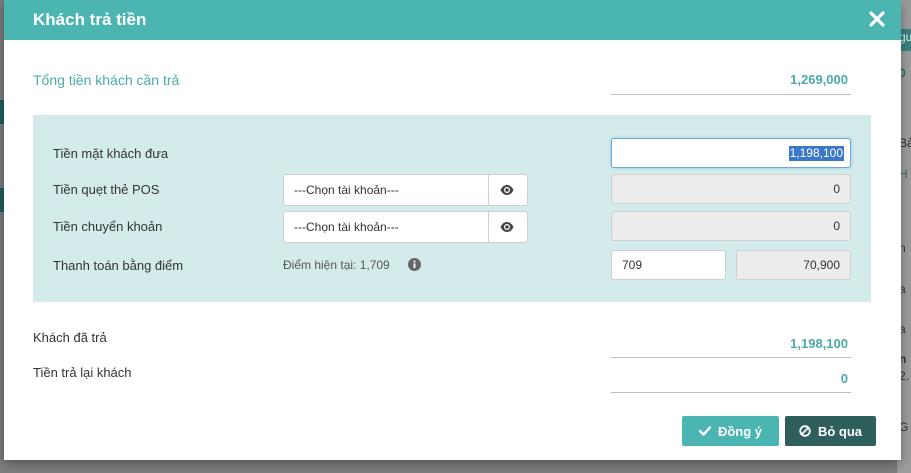  I want to click on current-points: Điểm hiện tại: 1,709, so click(336, 265).